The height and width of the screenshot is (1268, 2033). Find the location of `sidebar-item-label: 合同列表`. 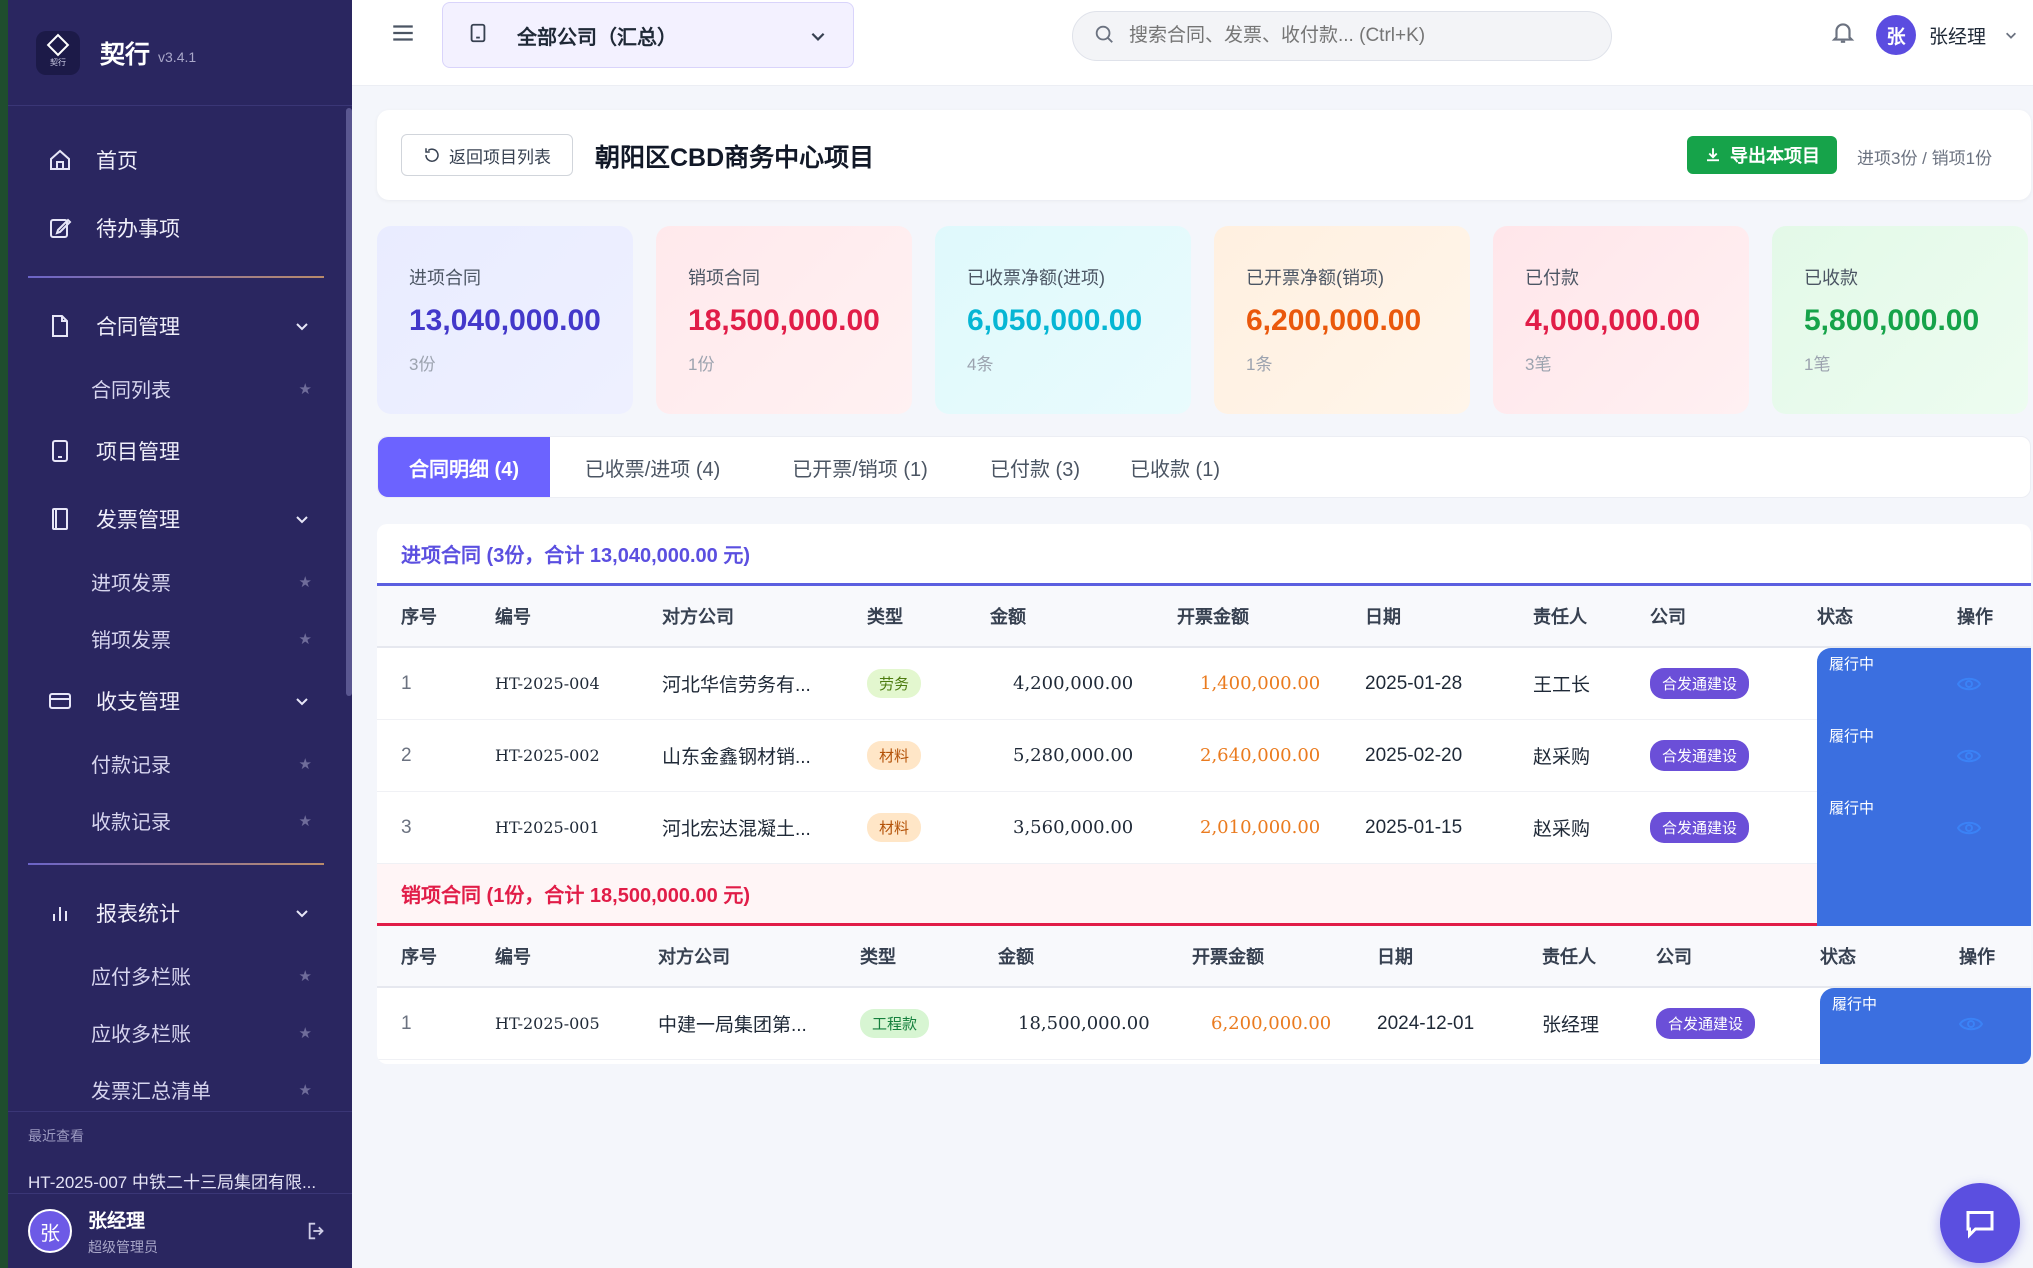

sidebar-item-label: 合同列表 is located at coordinates (131, 391).